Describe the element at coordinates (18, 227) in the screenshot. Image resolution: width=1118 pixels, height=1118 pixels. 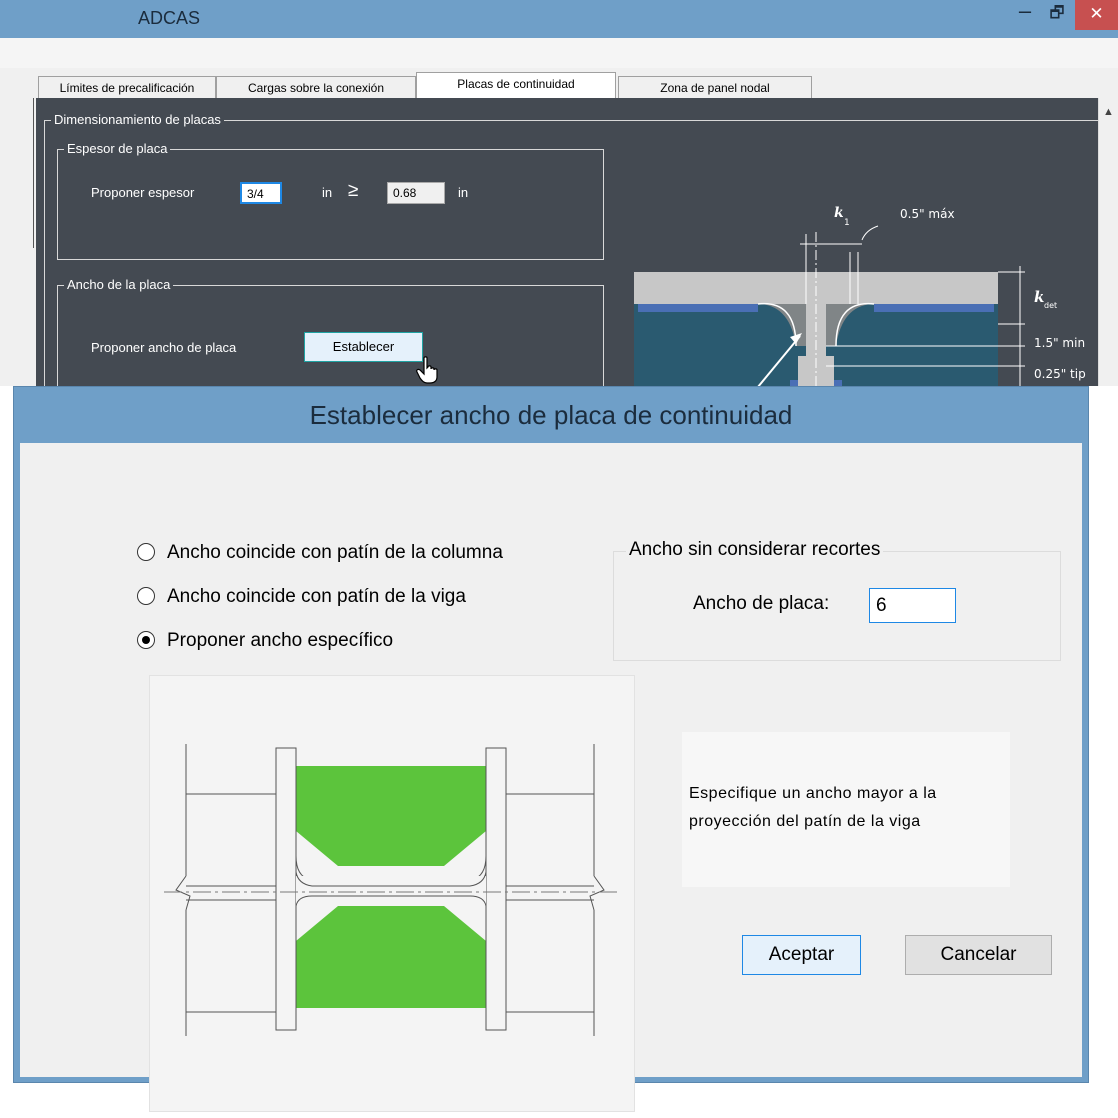
I see `left-edge` at that location.